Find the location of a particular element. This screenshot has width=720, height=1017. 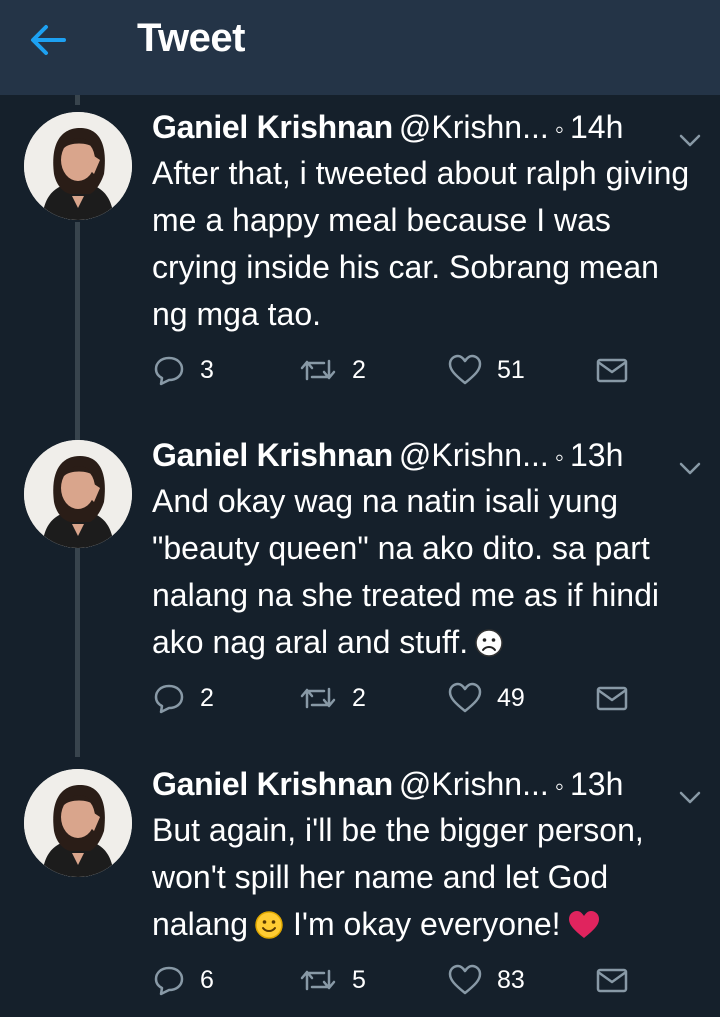

top-bar: Tweet is located at coordinates (360, 47).